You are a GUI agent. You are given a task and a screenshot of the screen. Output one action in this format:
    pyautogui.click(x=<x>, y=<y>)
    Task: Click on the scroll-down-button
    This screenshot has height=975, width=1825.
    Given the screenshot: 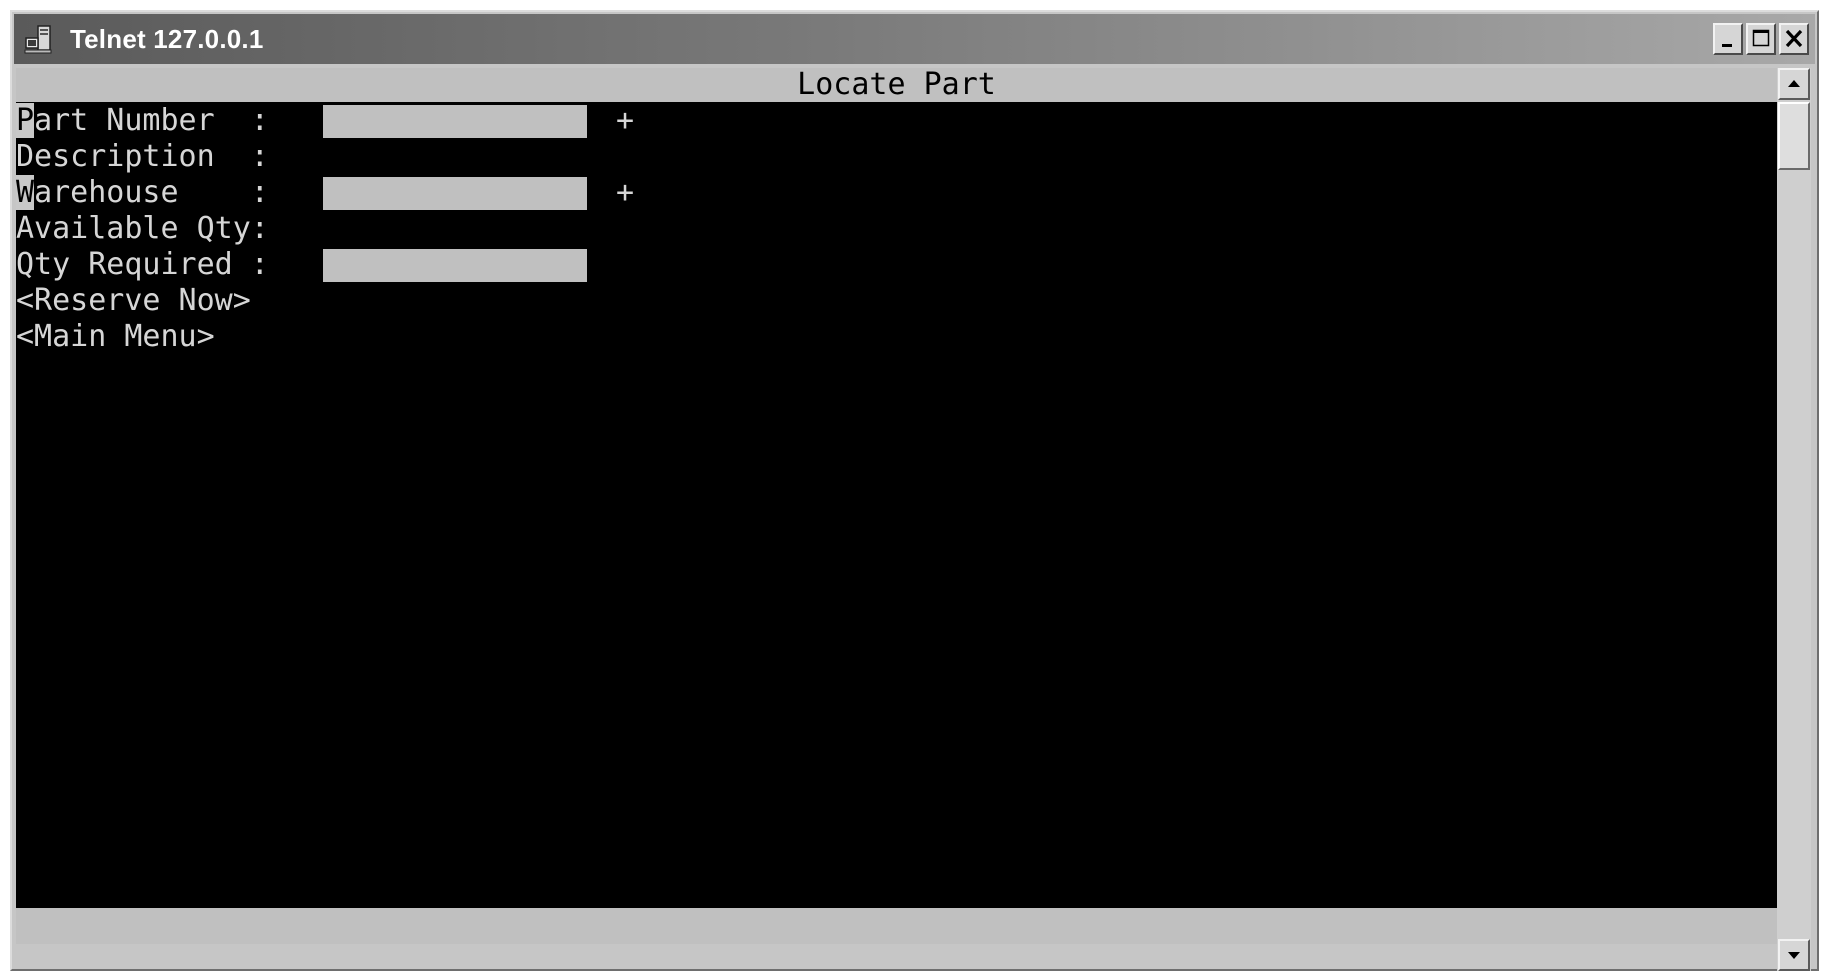 What is the action you would take?
    pyautogui.click(x=1794, y=955)
    